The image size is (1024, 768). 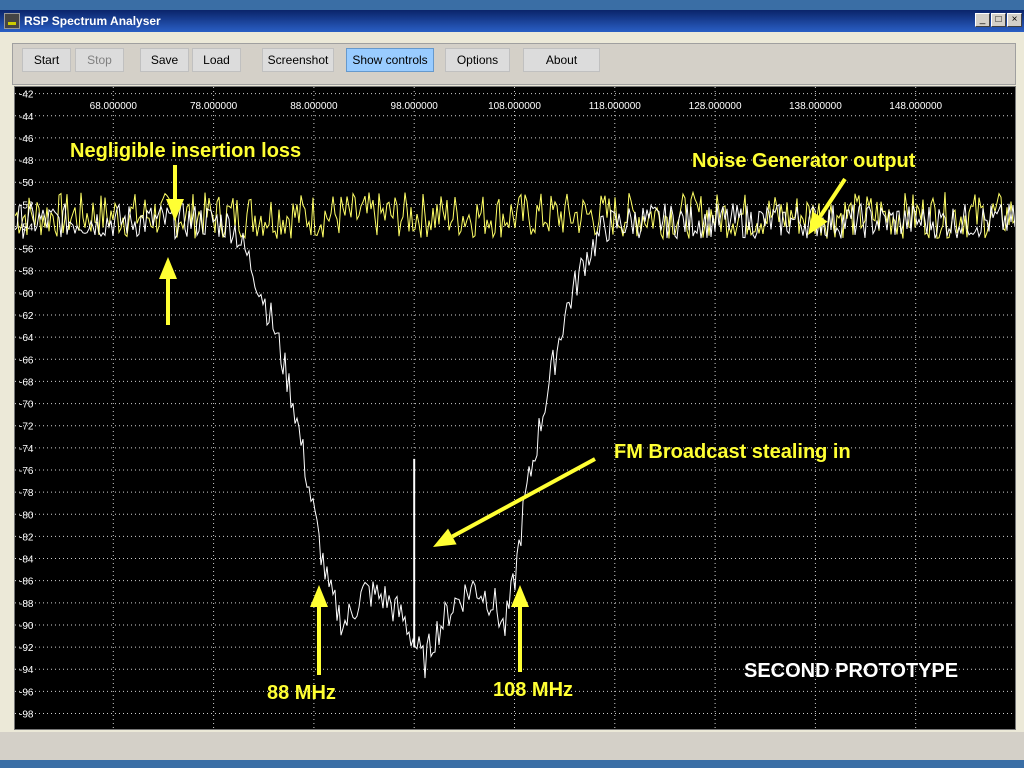 I want to click on screenshot-button: Screenshot, so click(x=298, y=60).